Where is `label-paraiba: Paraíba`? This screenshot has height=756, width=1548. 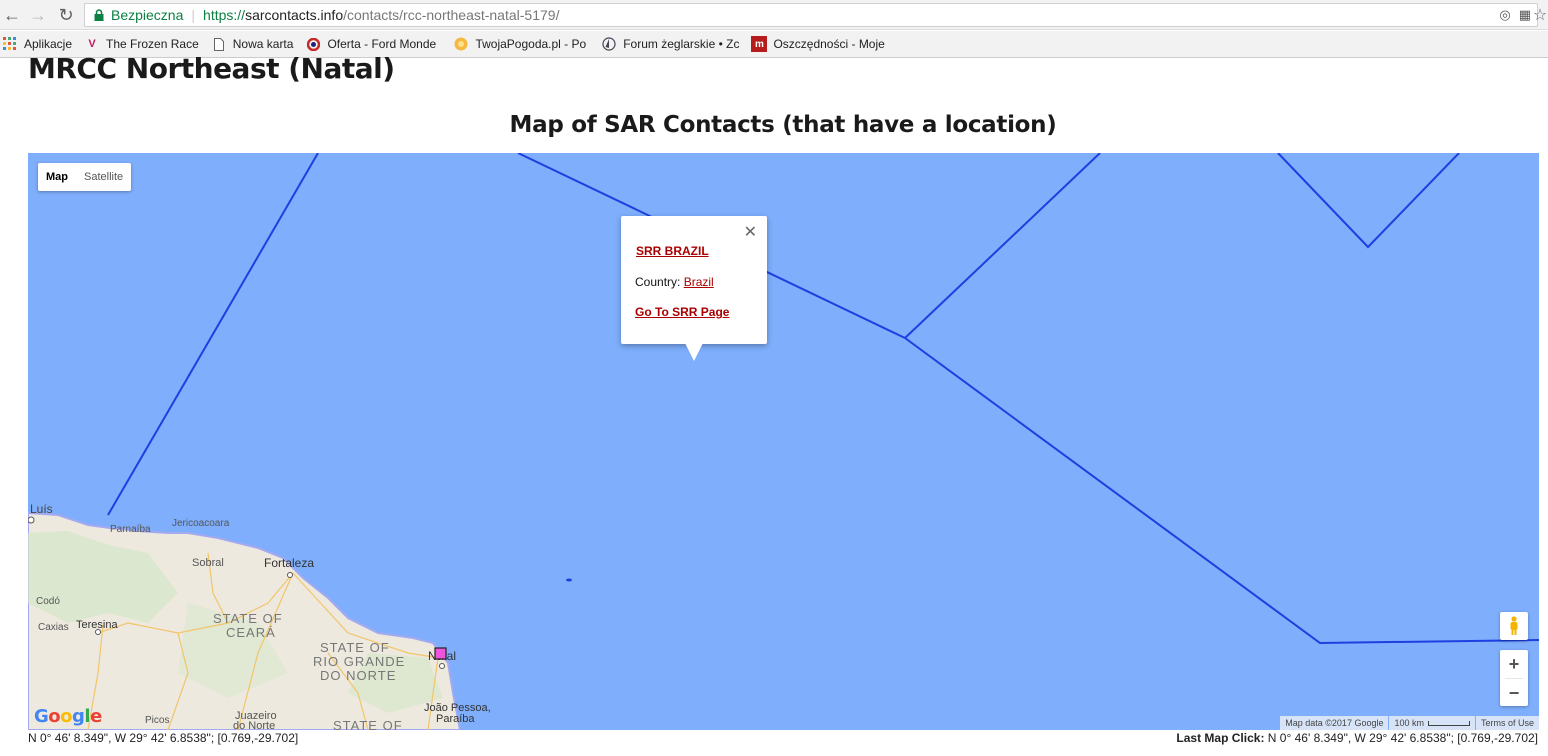 label-paraiba: Paraíba is located at coordinates (455, 719).